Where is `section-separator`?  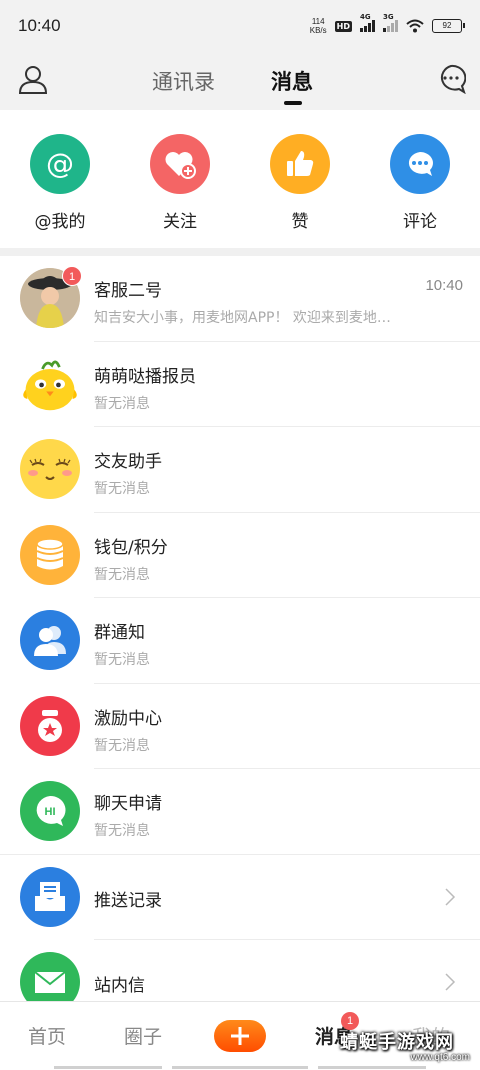
section-separator is located at coordinates (240, 252).